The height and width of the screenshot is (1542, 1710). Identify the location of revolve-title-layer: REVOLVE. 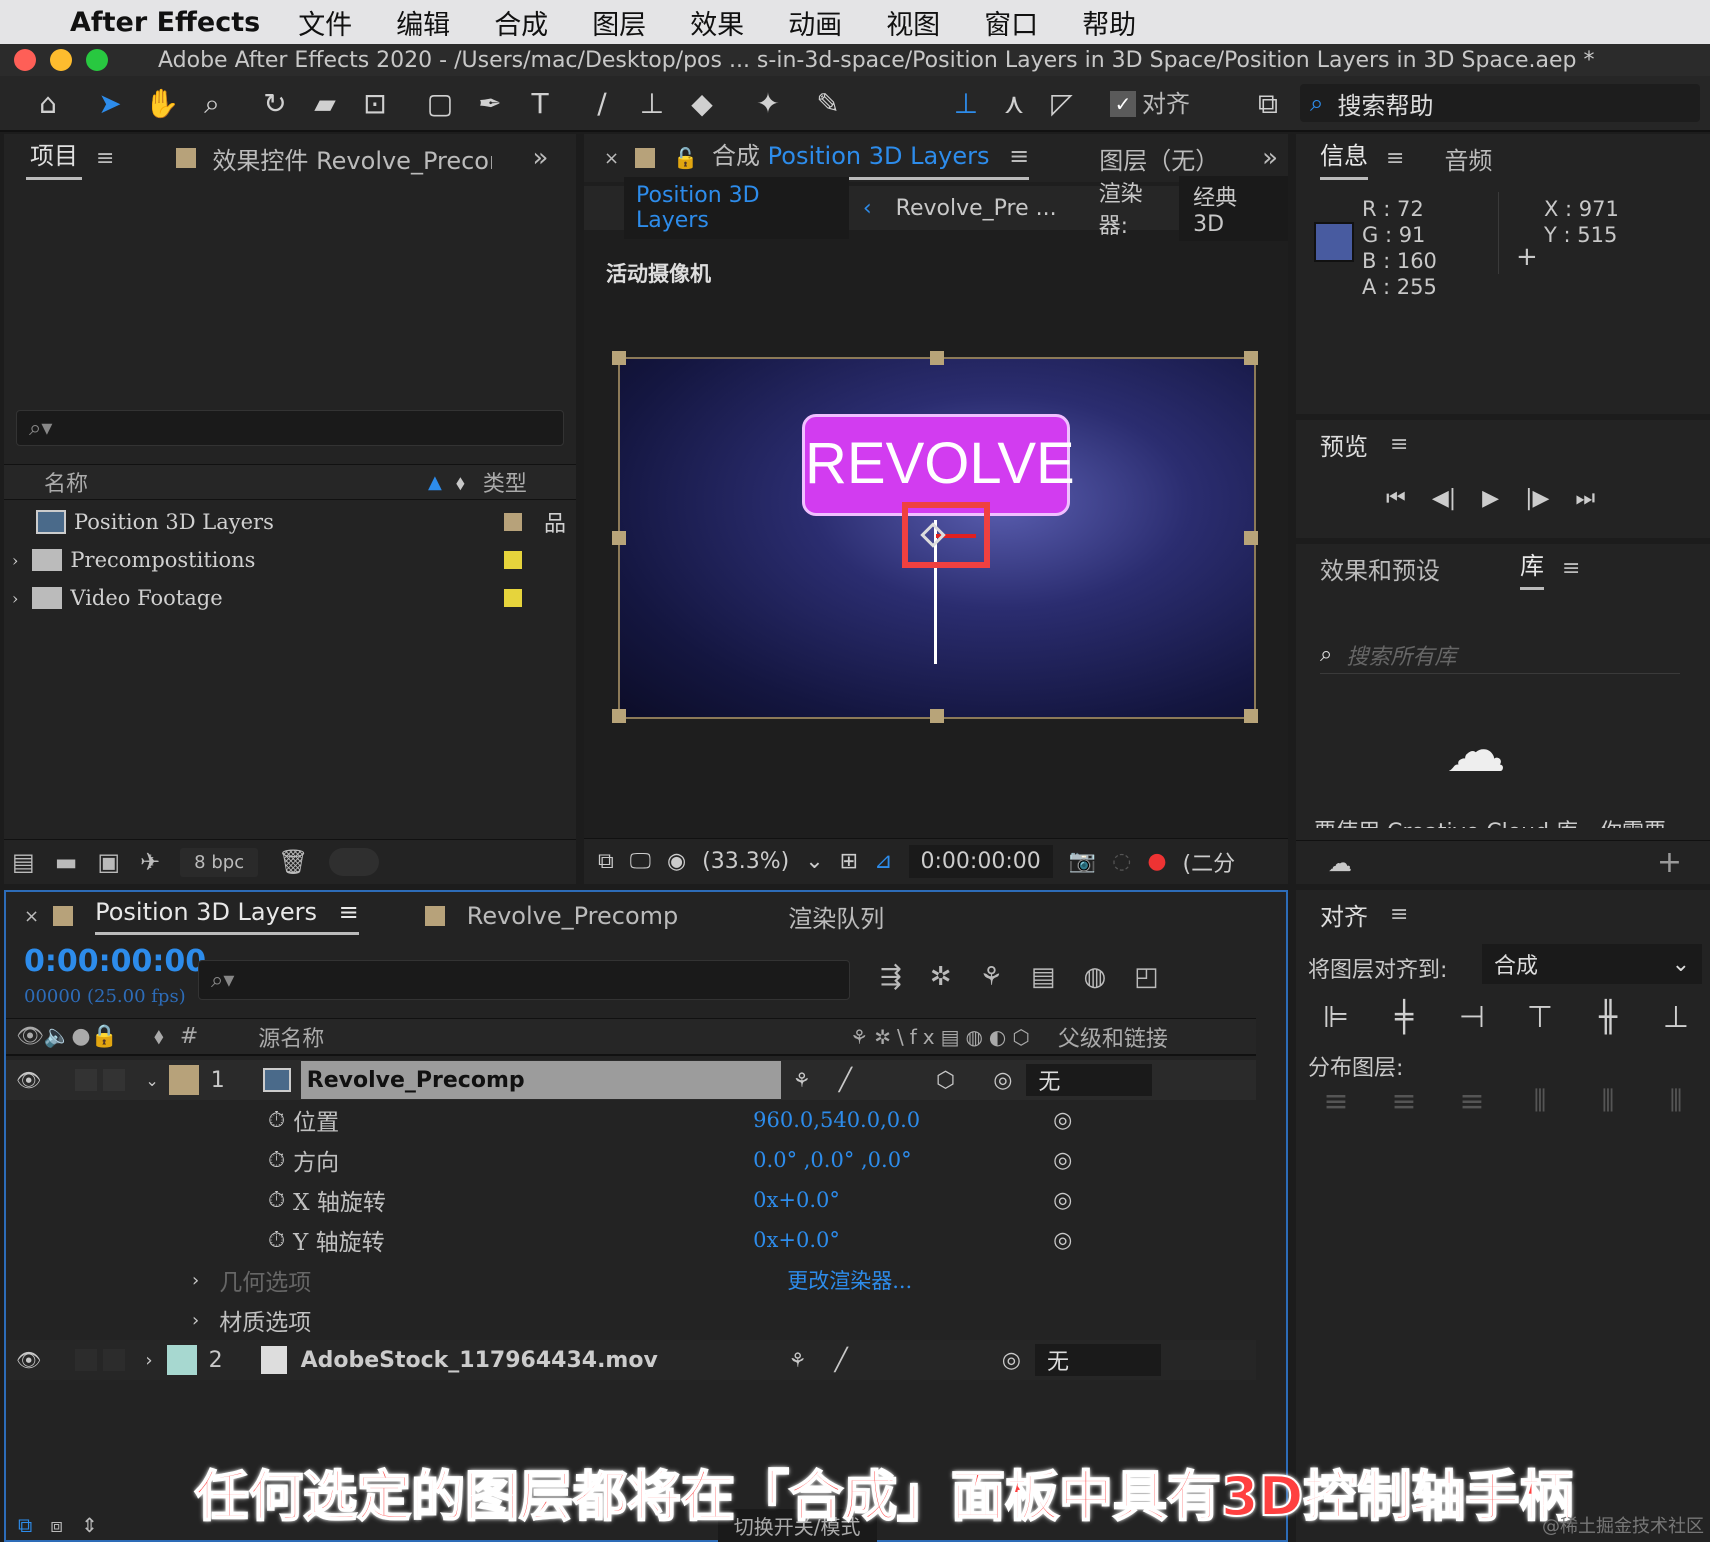
(938, 465).